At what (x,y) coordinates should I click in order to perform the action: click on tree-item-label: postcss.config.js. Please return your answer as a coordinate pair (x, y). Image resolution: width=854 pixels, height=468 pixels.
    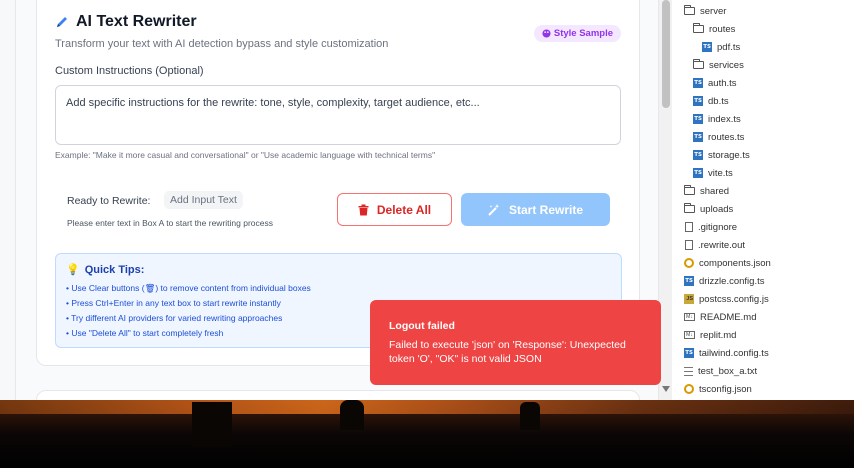
    Looking at the image, I should click on (734, 299).